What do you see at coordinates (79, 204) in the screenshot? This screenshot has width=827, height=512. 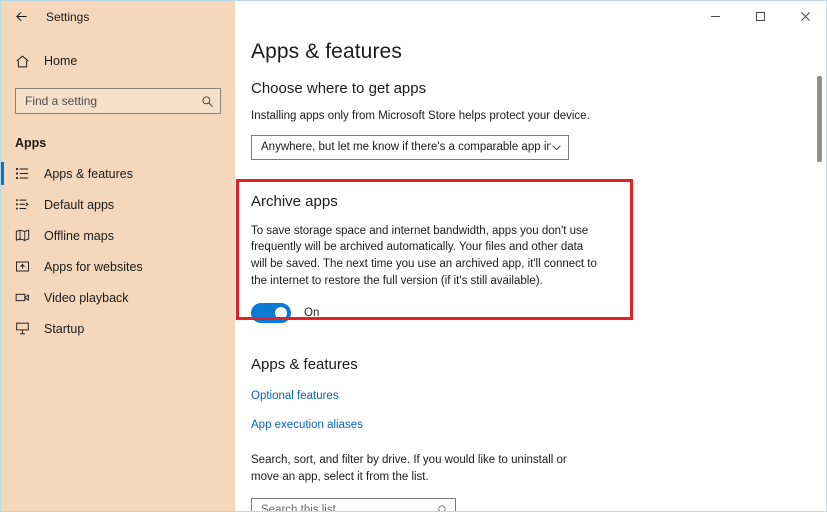 I see `sidebar-item-label: Default apps` at bounding box center [79, 204].